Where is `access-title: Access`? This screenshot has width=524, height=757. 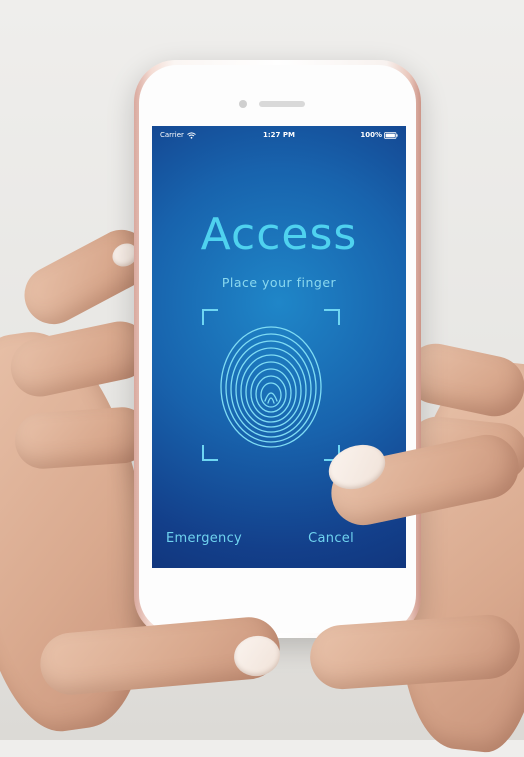 access-title: Access is located at coordinates (279, 234).